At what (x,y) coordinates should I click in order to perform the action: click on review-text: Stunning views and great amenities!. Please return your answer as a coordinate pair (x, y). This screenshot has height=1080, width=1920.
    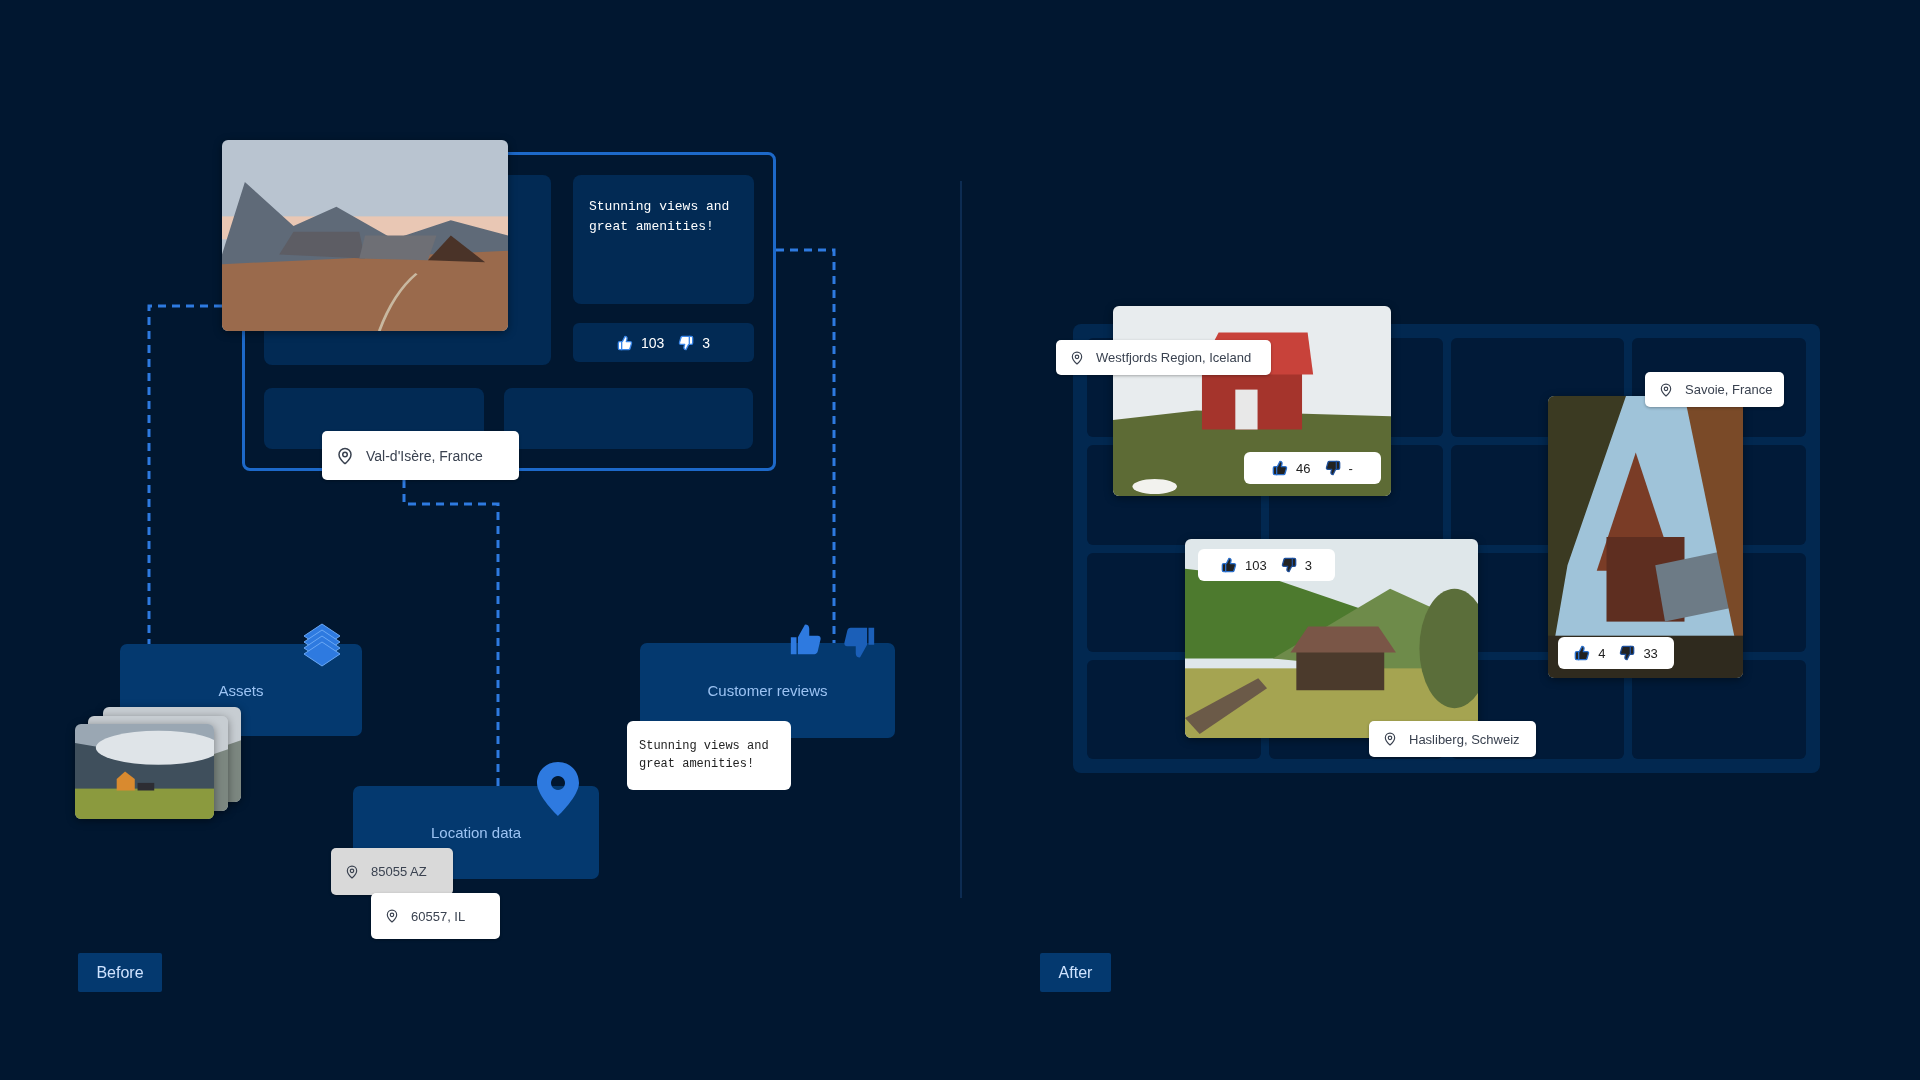
    Looking at the image, I should click on (663, 239).